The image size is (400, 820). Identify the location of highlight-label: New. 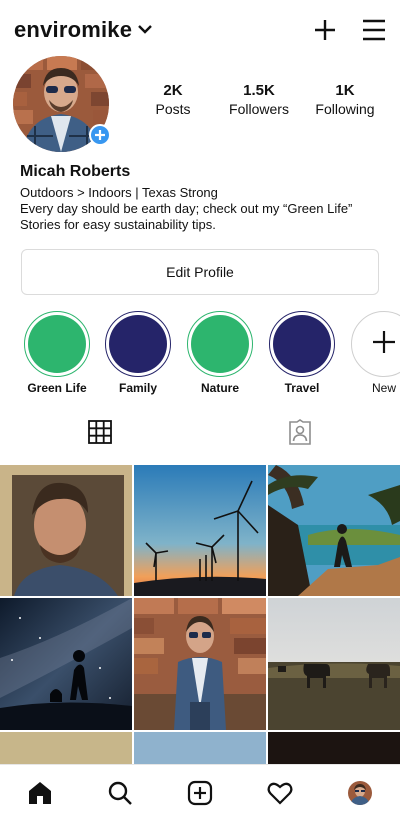
(383, 388).